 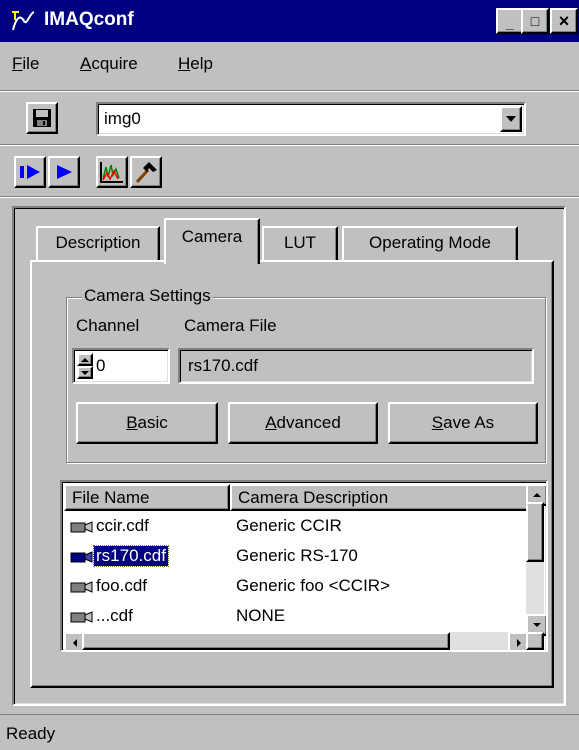 What do you see at coordinates (356, 366) in the screenshot?
I see `camera-file-field: rs170.cdf` at bounding box center [356, 366].